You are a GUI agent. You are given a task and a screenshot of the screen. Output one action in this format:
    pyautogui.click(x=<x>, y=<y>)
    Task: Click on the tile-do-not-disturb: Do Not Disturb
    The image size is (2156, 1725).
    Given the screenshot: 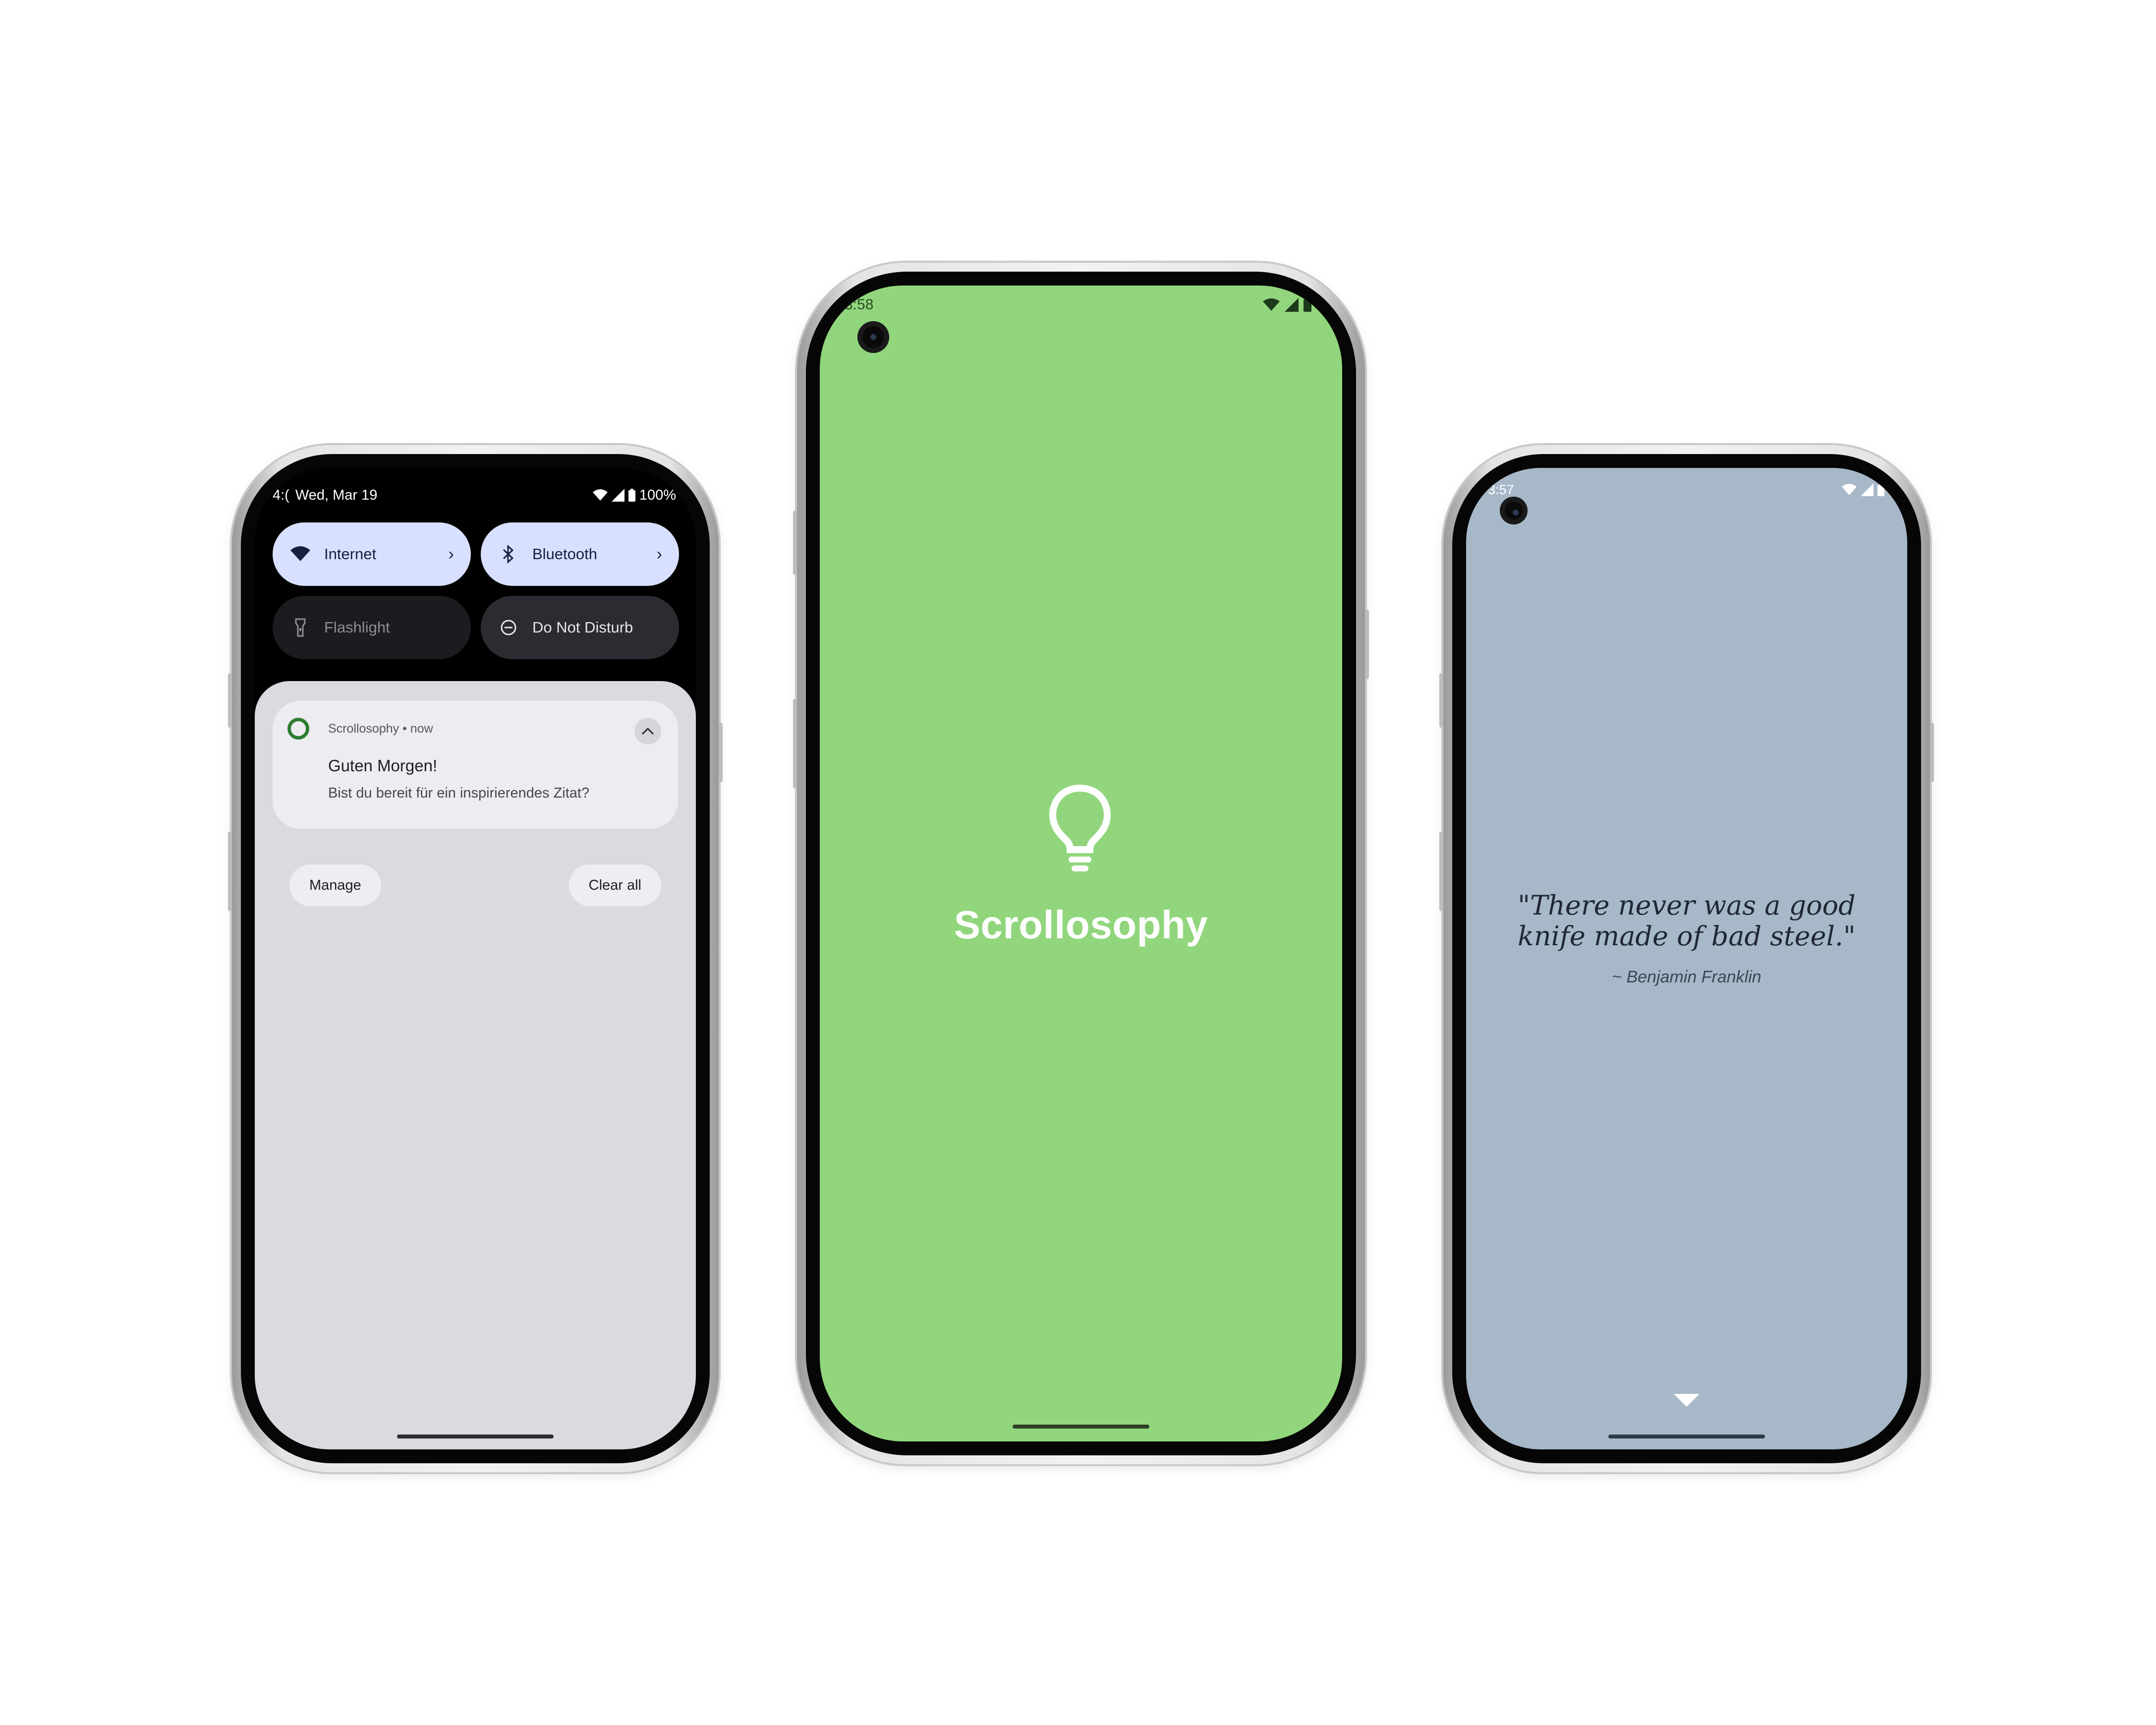 What is the action you would take?
    pyautogui.click(x=580, y=627)
    